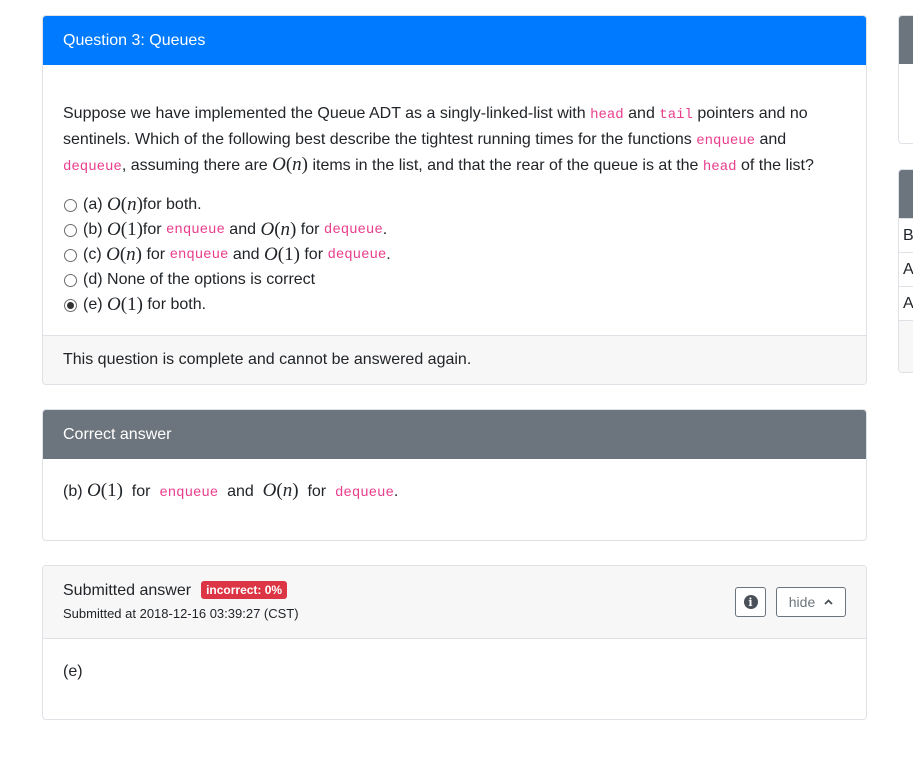 The height and width of the screenshot is (759, 913). Describe the element at coordinates (828, 602) in the screenshot. I see `chevron-up-icon` at that location.